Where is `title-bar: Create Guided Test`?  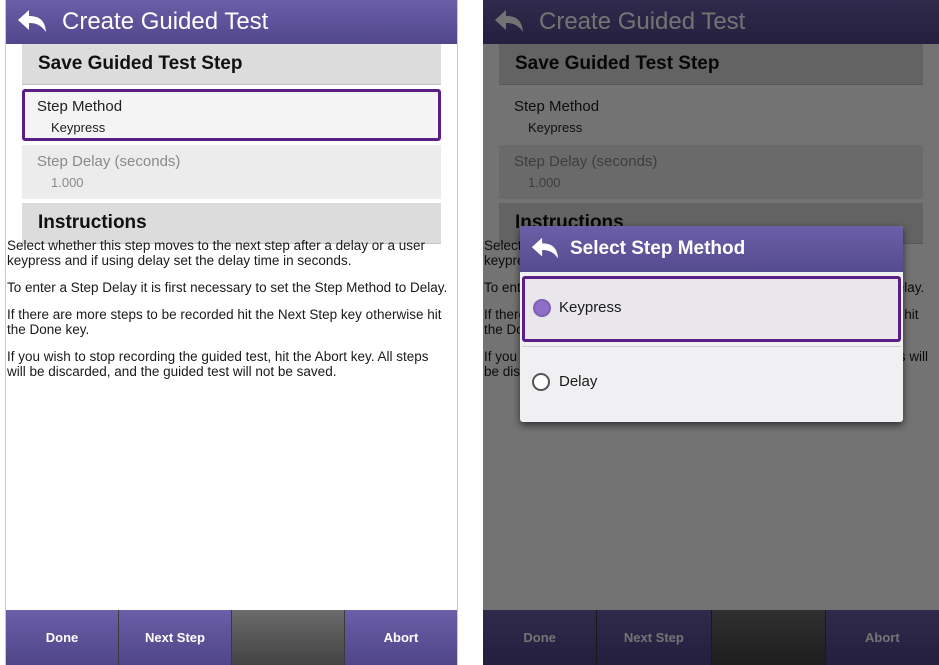 title-bar: Create Guided Test is located at coordinates (231, 22).